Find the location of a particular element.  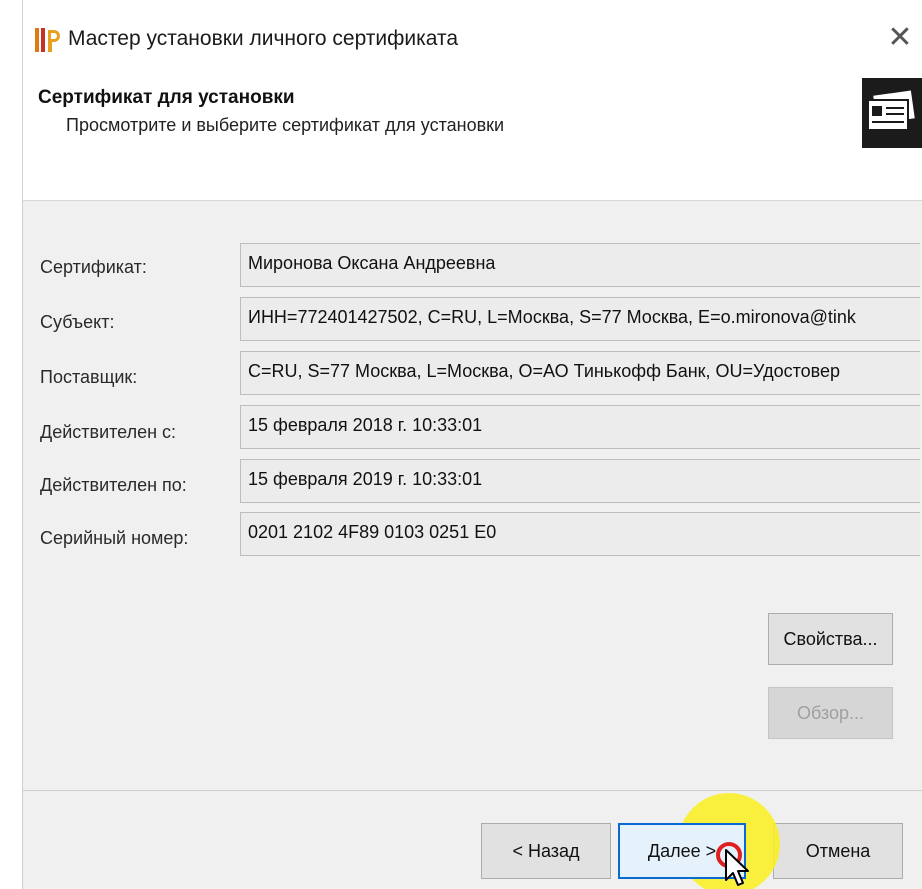

window-left-edge is located at coordinates (11, 444).